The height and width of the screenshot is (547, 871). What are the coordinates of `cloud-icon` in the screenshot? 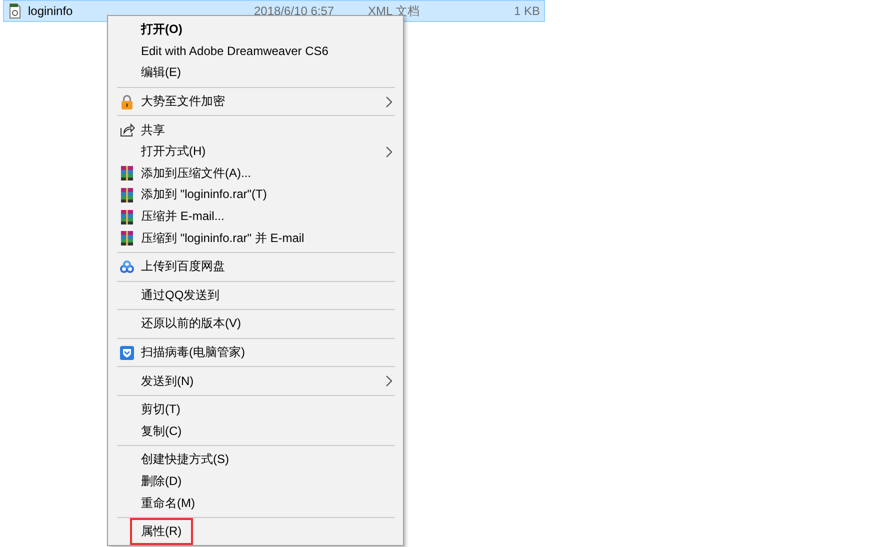 It's located at (127, 266).